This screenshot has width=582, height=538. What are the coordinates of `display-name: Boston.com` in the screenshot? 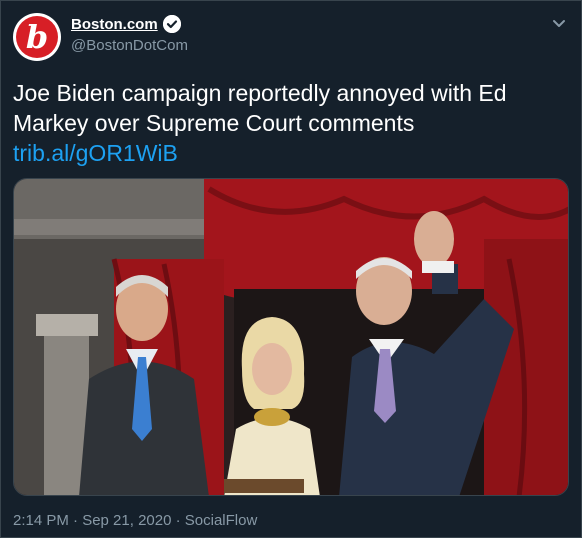 It's located at (114, 24).